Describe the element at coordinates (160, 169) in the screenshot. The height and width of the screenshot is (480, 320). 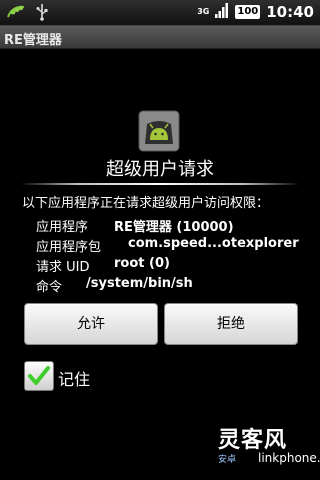
I see `dialog-title: 超级用户请求` at that location.